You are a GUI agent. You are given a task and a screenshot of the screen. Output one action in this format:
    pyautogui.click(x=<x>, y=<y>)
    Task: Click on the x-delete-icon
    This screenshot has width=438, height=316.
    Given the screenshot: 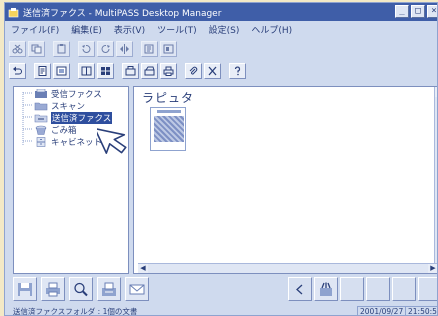 What is the action you would take?
    pyautogui.click(x=212, y=71)
    